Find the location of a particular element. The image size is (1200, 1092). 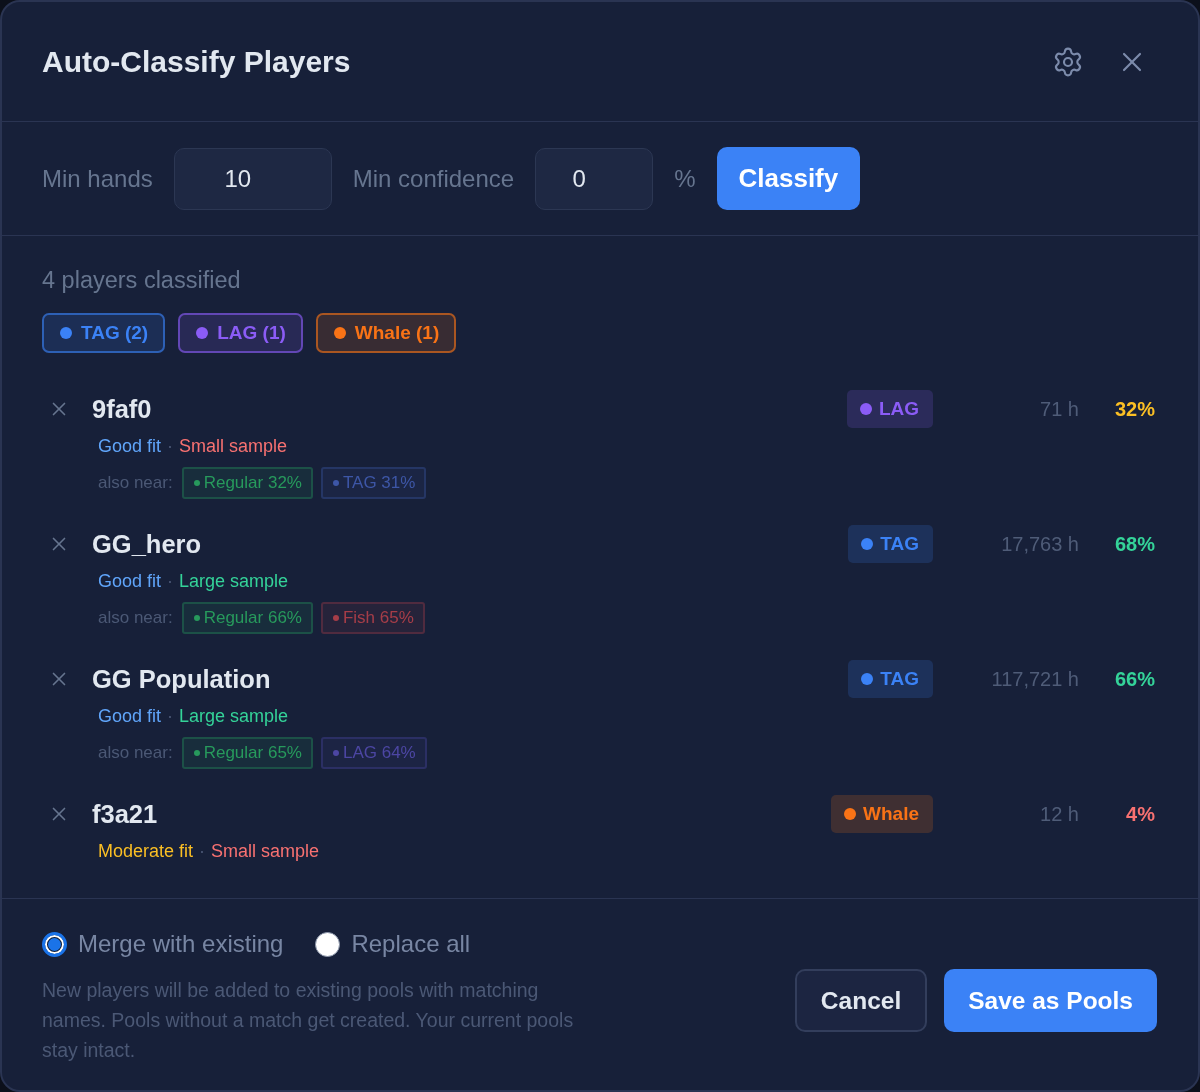

similar-class-label: Regular 32% is located at coordinates (252, 483).